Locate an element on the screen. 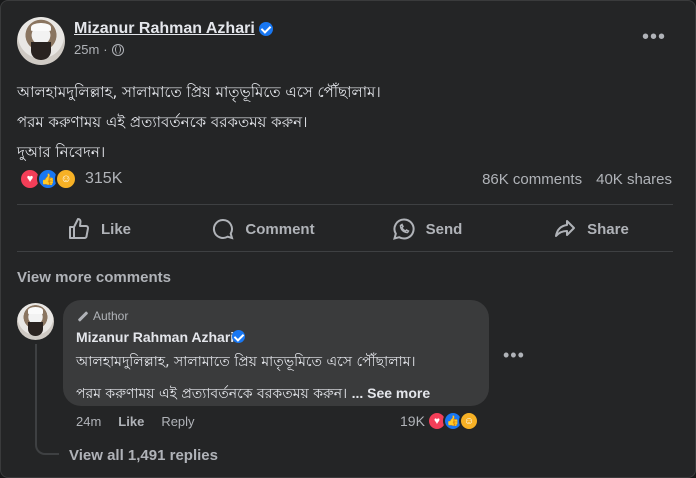 The height and width of the screenshot is (478, 696). reaction-summary: ♥ 👍 ☺ 315K is located at coordinates (70, 179).